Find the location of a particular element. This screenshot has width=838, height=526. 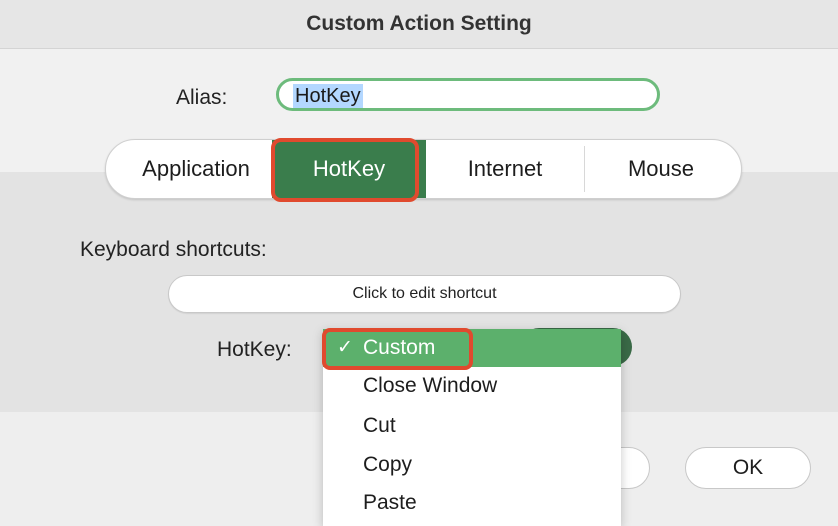

menu-item-copy: Copy is located at coordinates (472, 465).